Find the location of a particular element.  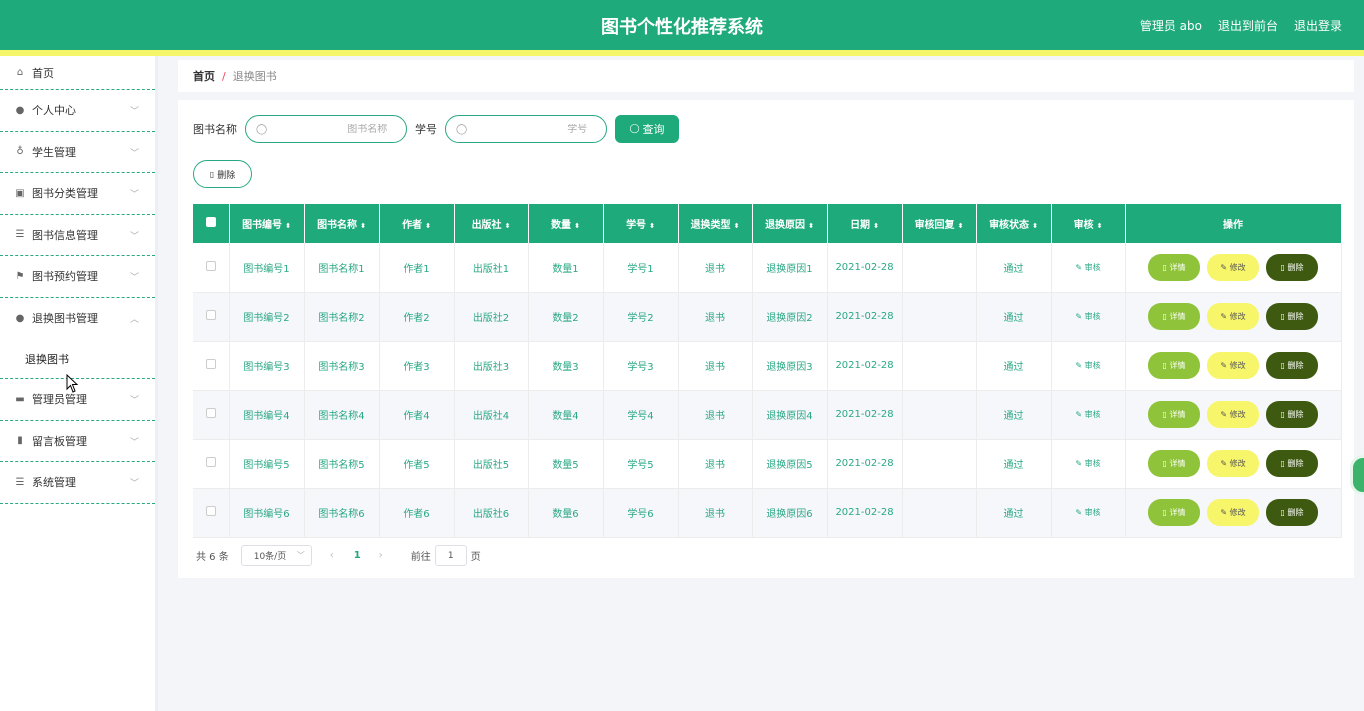

table-cell: 通过 is located at coordinates (1014, 268).